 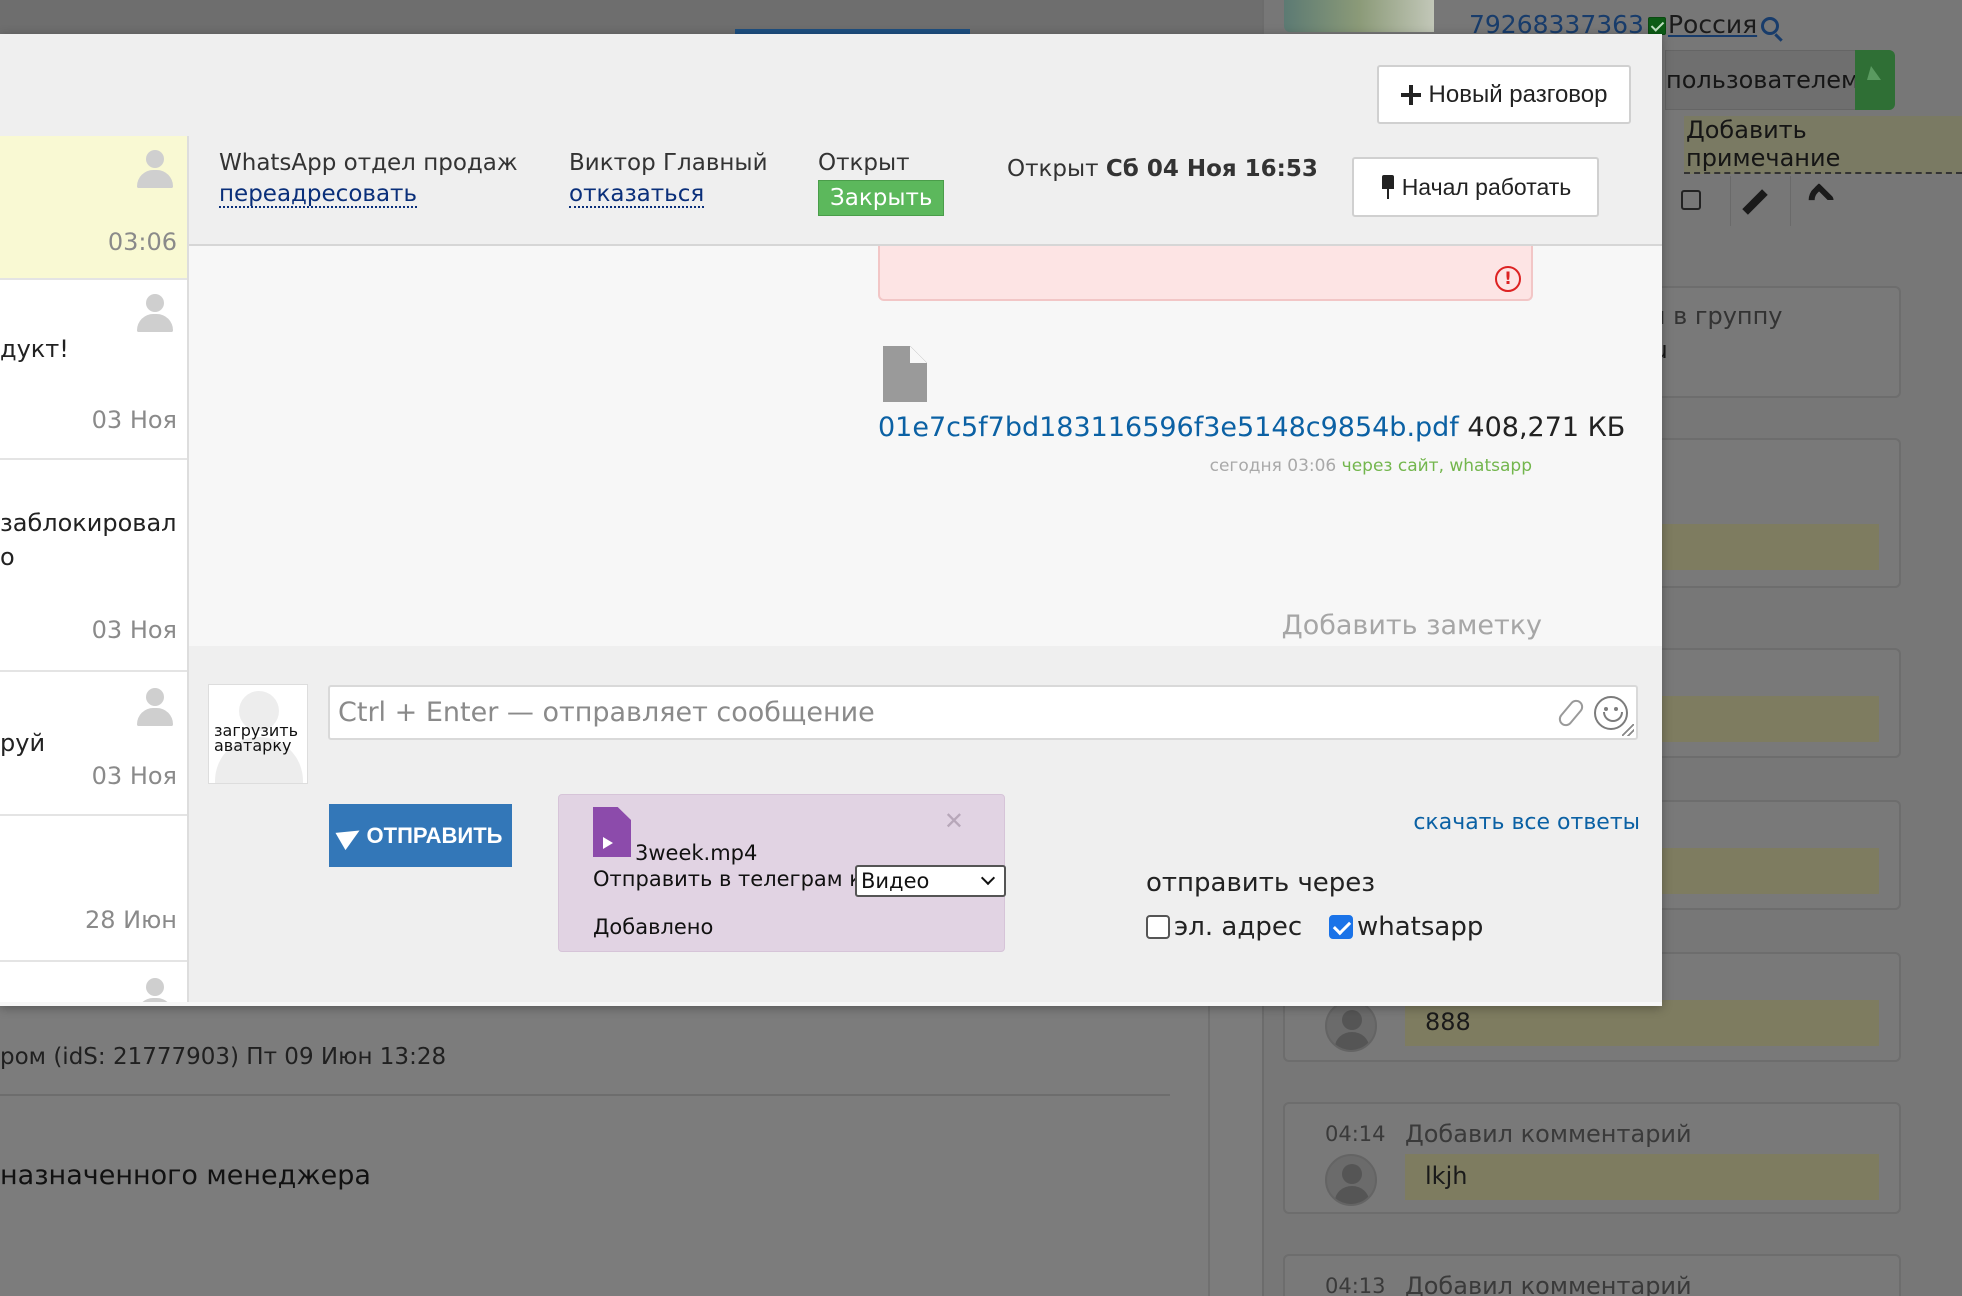 I want to click on send-as-select: Видео, so click(x=930, y=881).